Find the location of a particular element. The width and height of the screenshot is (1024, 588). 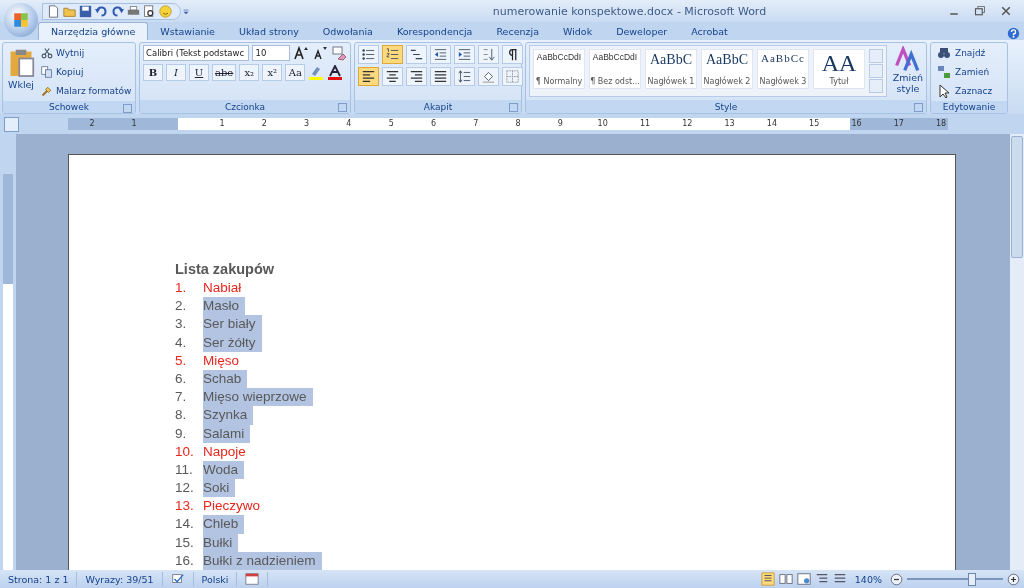

format-painter-button: Malarz formatów is located at coordinates (86, 91).